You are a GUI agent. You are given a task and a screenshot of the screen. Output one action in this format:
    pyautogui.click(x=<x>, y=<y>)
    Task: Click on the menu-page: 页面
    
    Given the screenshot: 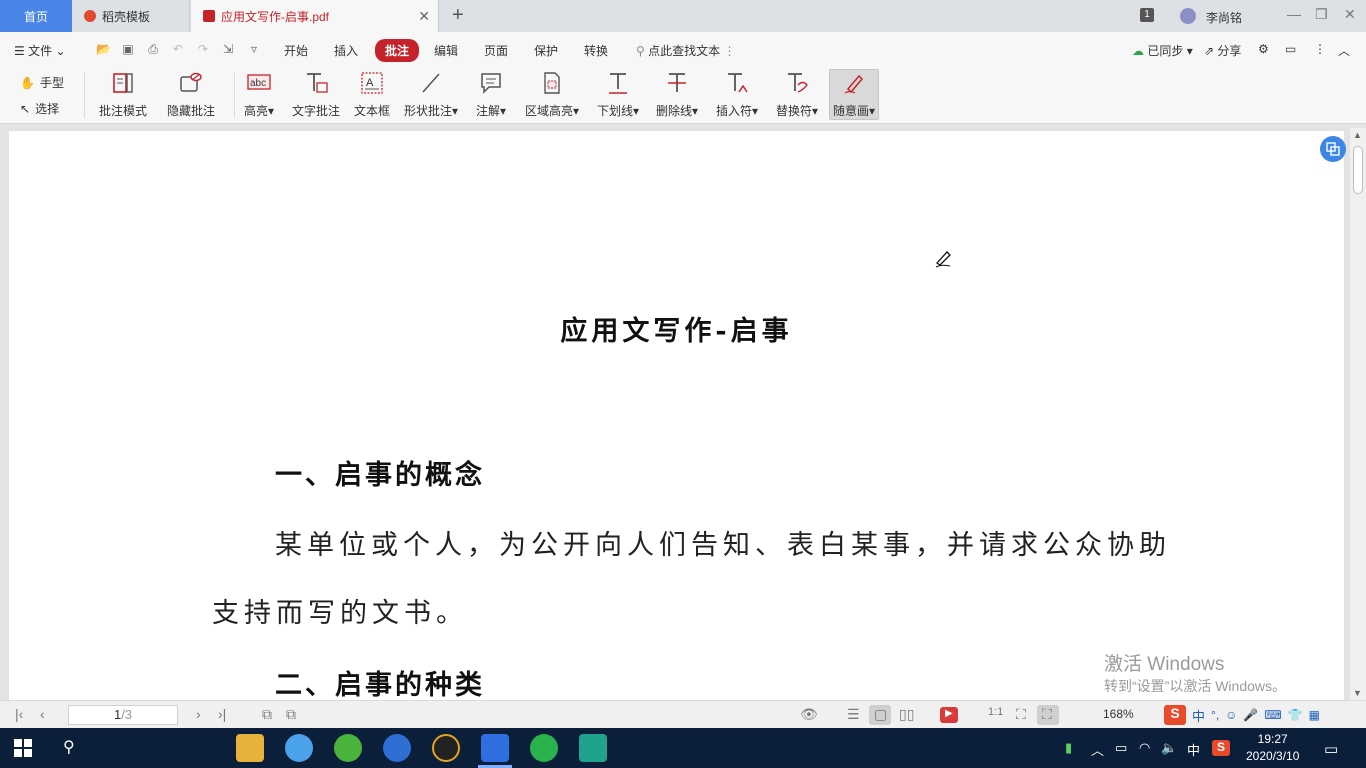 What is the action you would take?
    pyautogui.click(x=496, y=50)
    